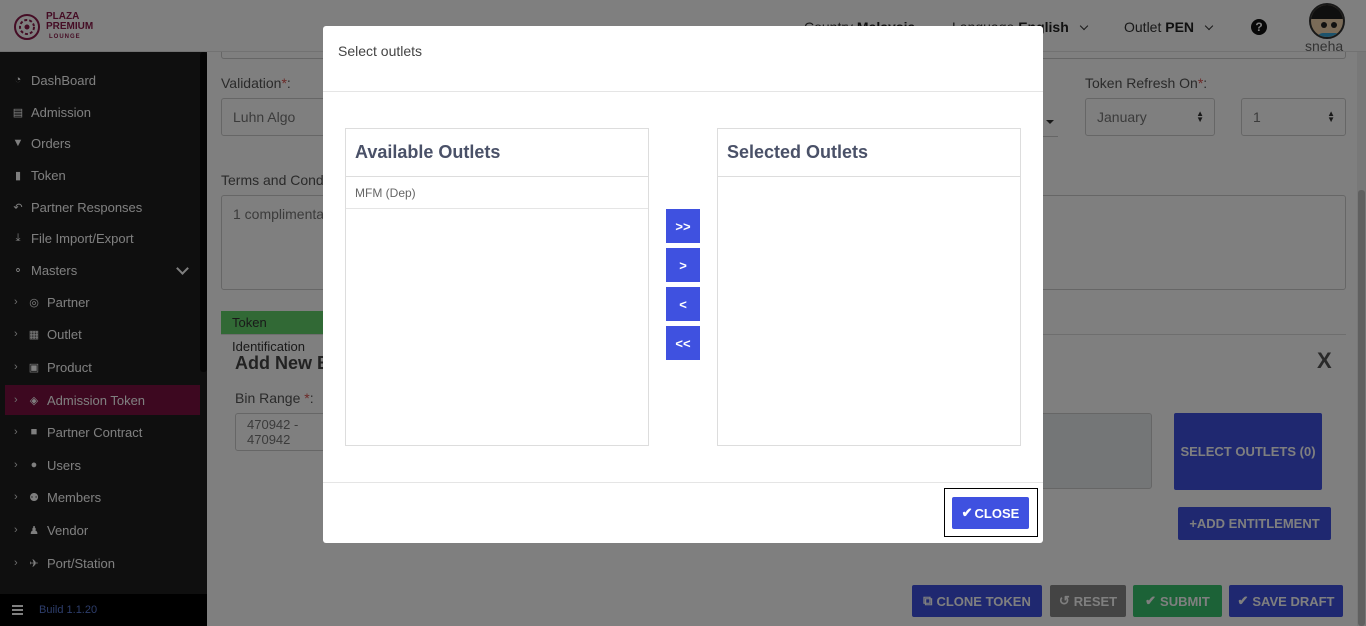  What do you see at coordinates (869, 153) in the screenshot?
I see `selected-outlets-heading: Selected Outlets` at bounding box center [869, 153].